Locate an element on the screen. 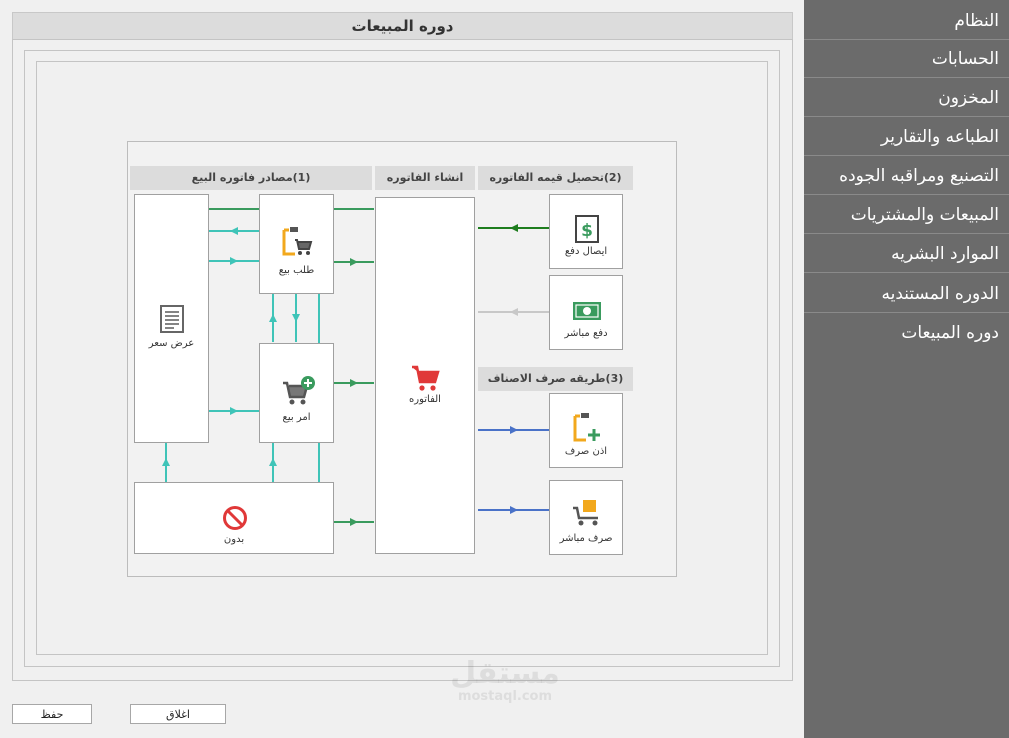 This screenshot has height=738, width=1009. box-invoice: الفاتوره is located at coordinates (425, 375).